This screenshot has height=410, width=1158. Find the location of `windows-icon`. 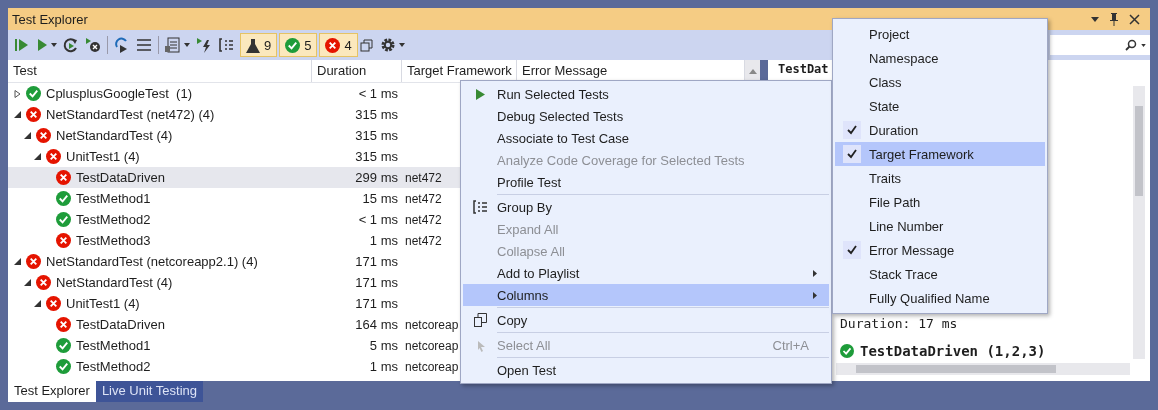

windows-icon is located at coordinates (366, 45).